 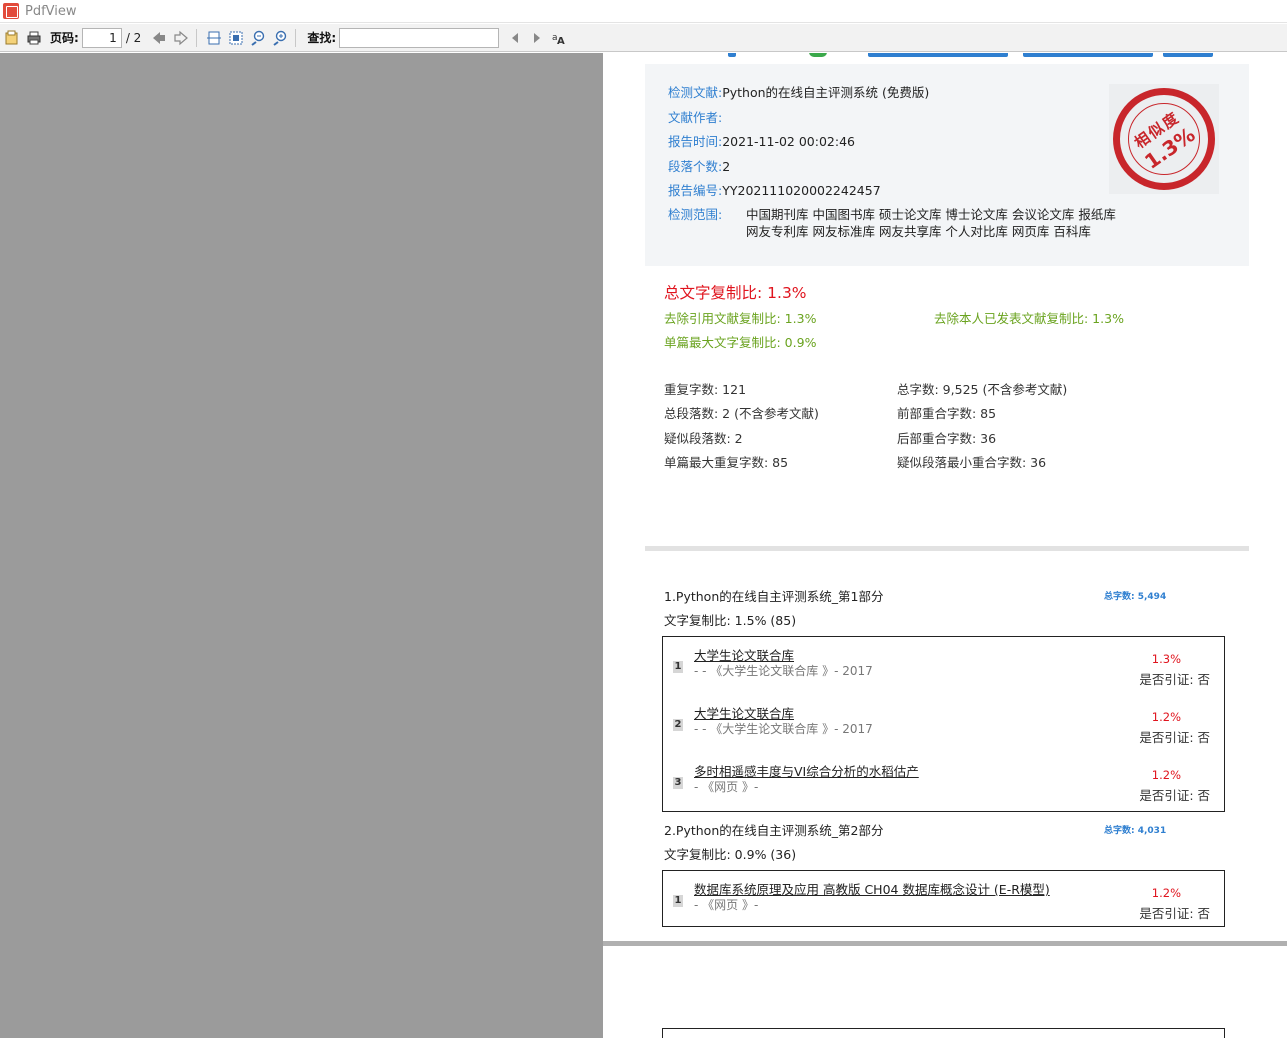 What do you see at coordinates (735, 293) in the screenshot?
I see `total-copy-ratio: 总文字复制比: 1.3%` at bounding box center [735, 293].